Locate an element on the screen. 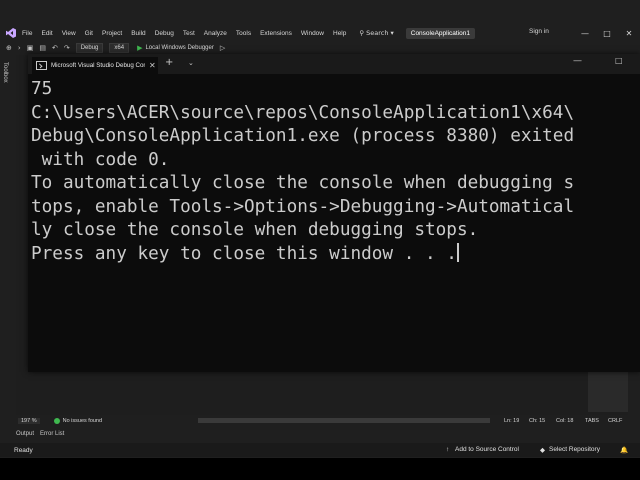  tab-error-list: Error List is located at coordinates (52, 434).